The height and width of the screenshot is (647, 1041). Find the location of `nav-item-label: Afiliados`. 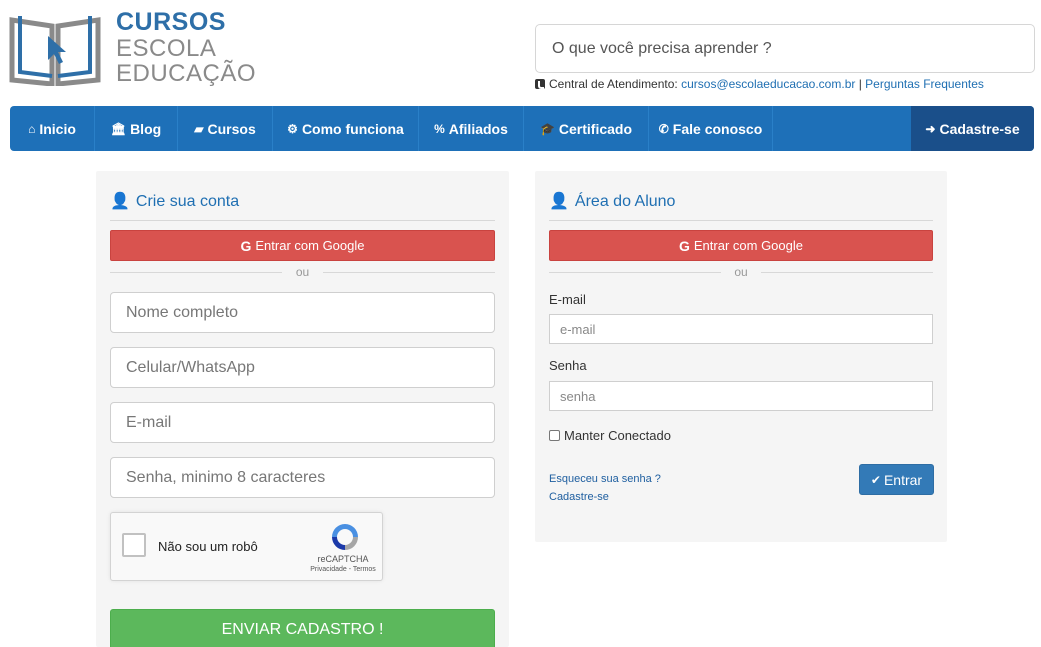

nav-item-label: Afiliados is located at coordinates (478, 128).